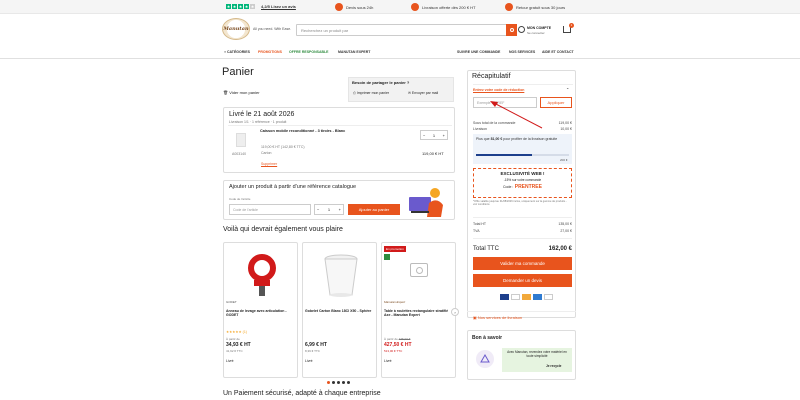 This screenshot has height=400, width=800. I want to click on cart-count-badge: 1, so click(571, 25).